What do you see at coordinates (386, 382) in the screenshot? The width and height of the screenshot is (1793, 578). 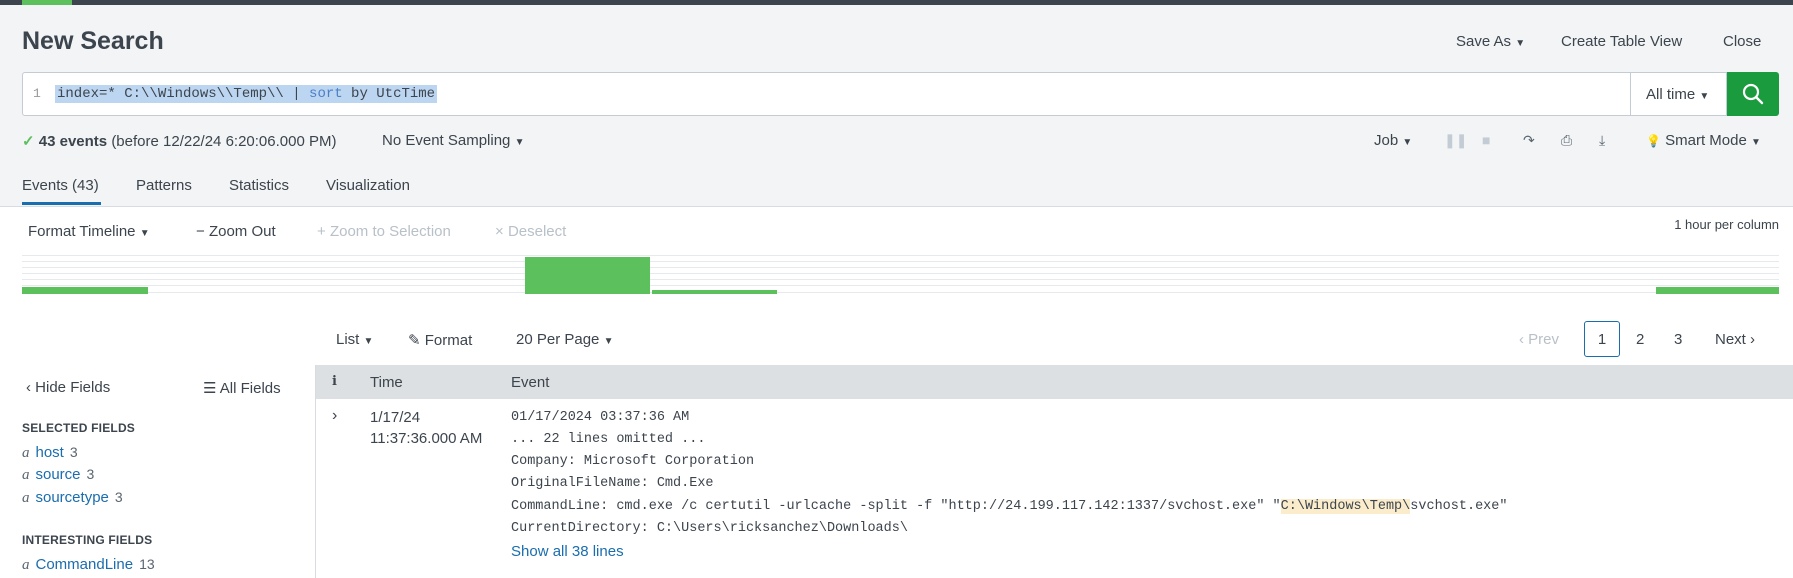 I see `column-time: Time` at bounding box center [386, 382].